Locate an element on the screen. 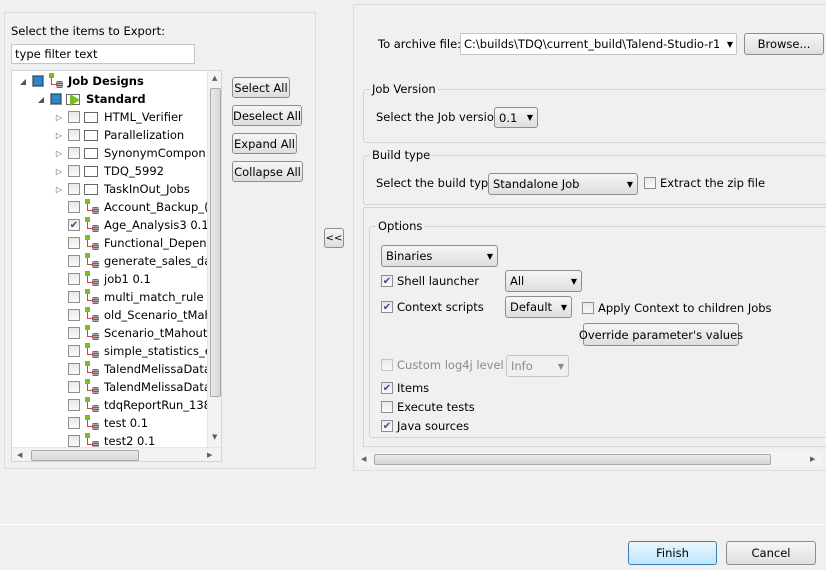 This screenshot has width=826, height=570. tree-row: ▷ TaskInOut_Jobs is located at coordinates (122, 189).